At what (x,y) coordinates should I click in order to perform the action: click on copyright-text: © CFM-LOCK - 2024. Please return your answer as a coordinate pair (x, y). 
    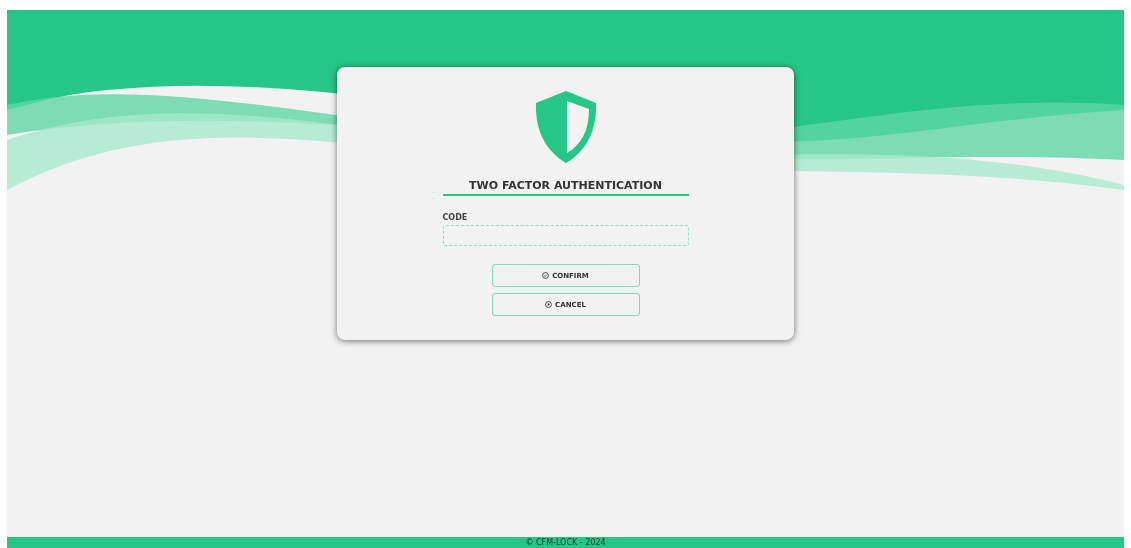
    Looking at the image, I should click on (565, 543).